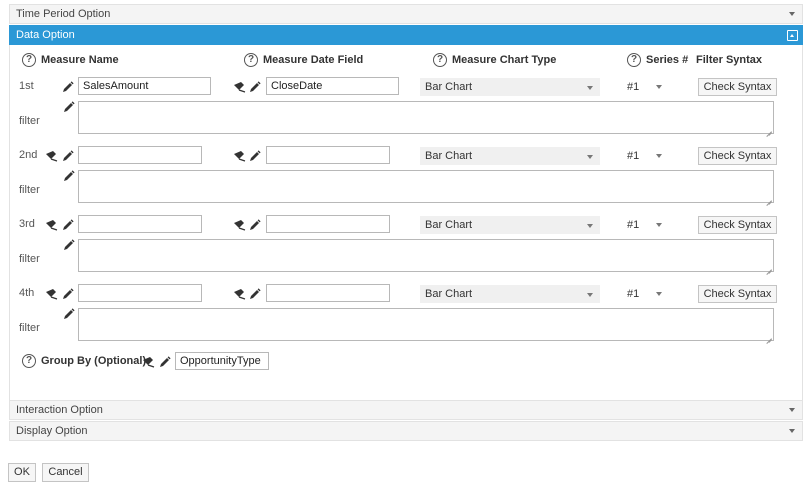  What do you see at coordinates (222, 361) in the screenshot?
I see `group-by-input: OpportunityType` at bounding box center [222, 361].